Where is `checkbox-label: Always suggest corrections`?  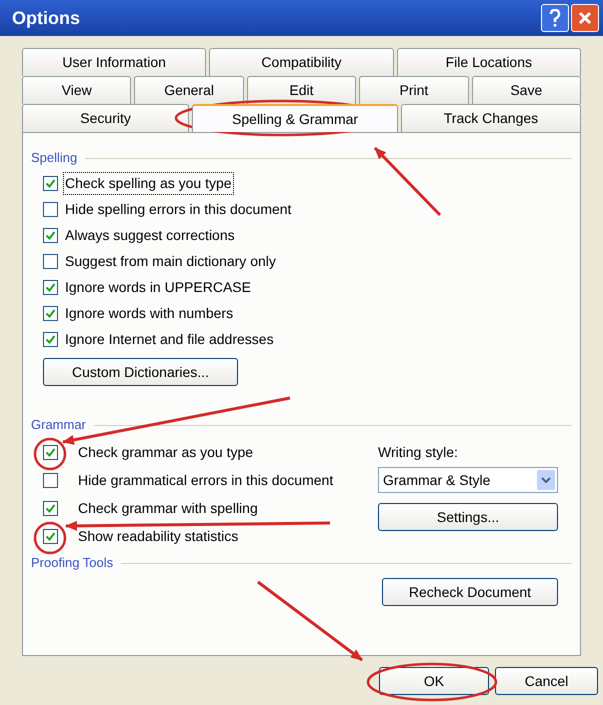 checkbox-label: Always suggest corrections is located at coordinates (150, 235).